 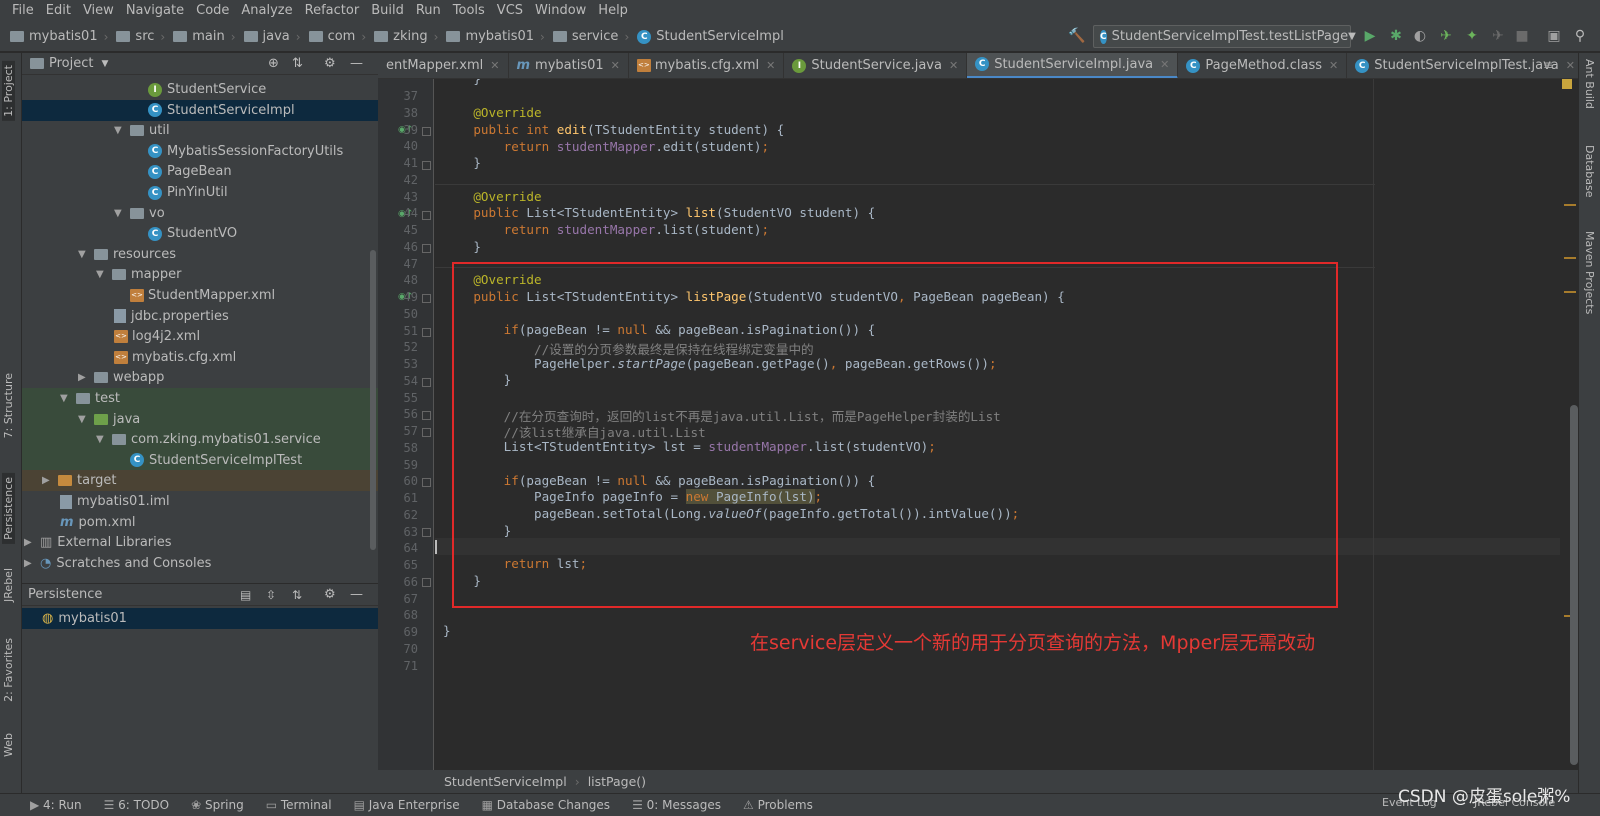 What do you see at coordinates (406, 36) in the screenshot?
I see `breadcrumb-item: zking ›` at bounding box center [406, 36].